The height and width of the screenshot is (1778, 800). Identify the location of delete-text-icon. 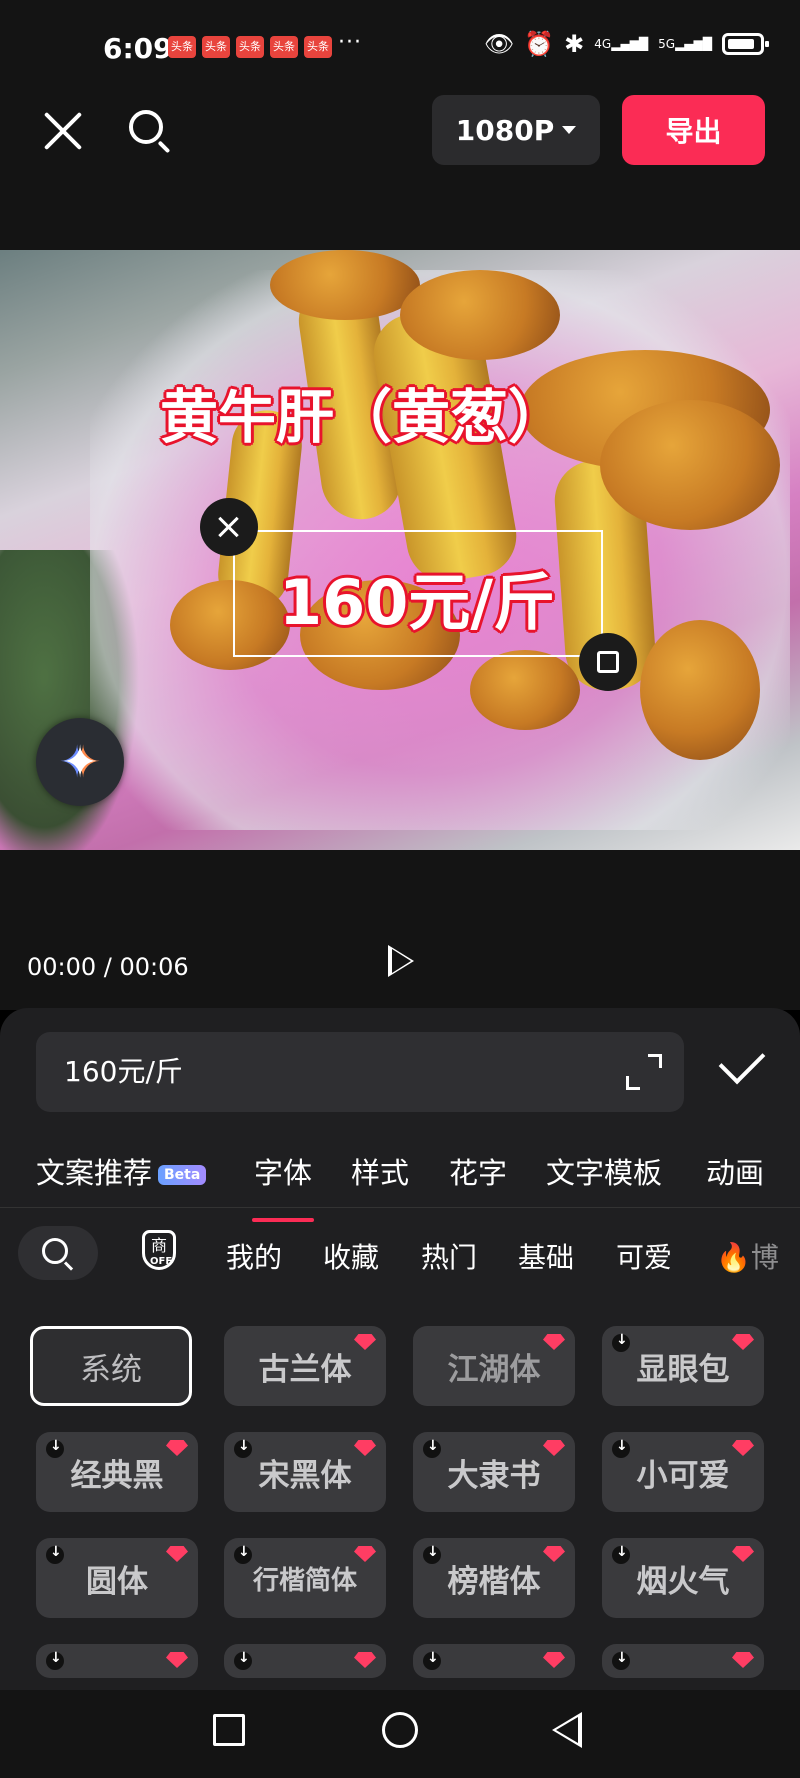
(229, 527).